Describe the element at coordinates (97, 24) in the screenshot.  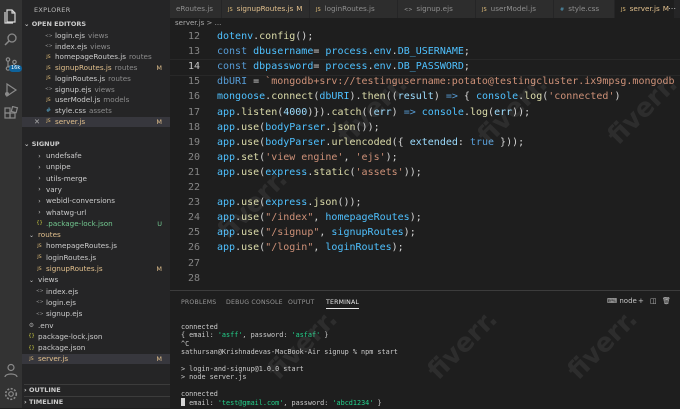
I see `open-editors-header: ⌄ OPEN EDITORS` at that location.